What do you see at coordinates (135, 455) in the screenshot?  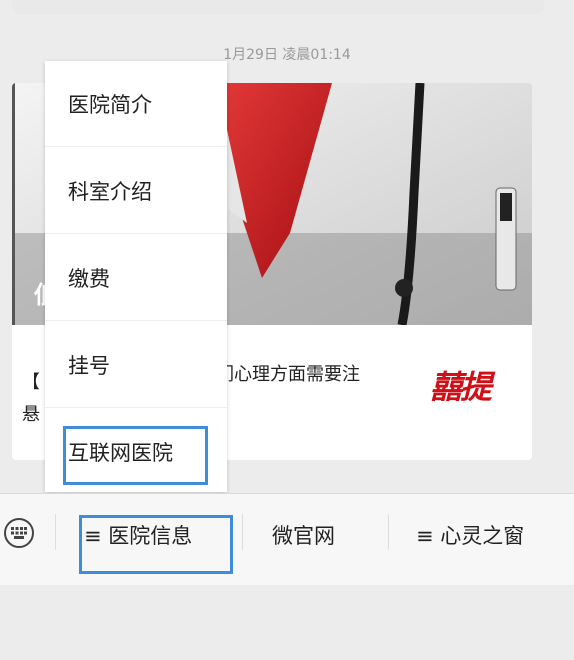 I see `internet-hospital-highlight` at bounding box center [135, 455].